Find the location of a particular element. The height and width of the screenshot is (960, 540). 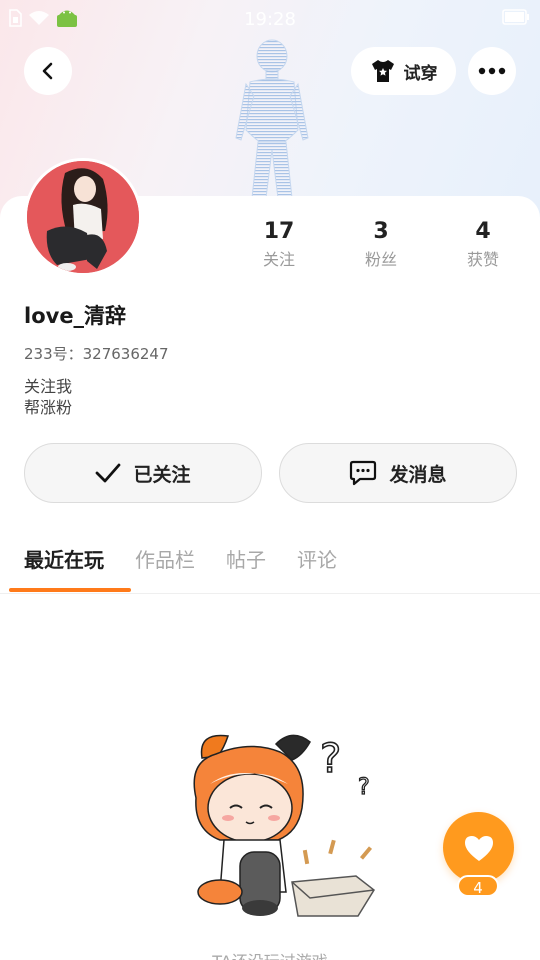

stat-value: 3 is located at coordinates (381, 231).